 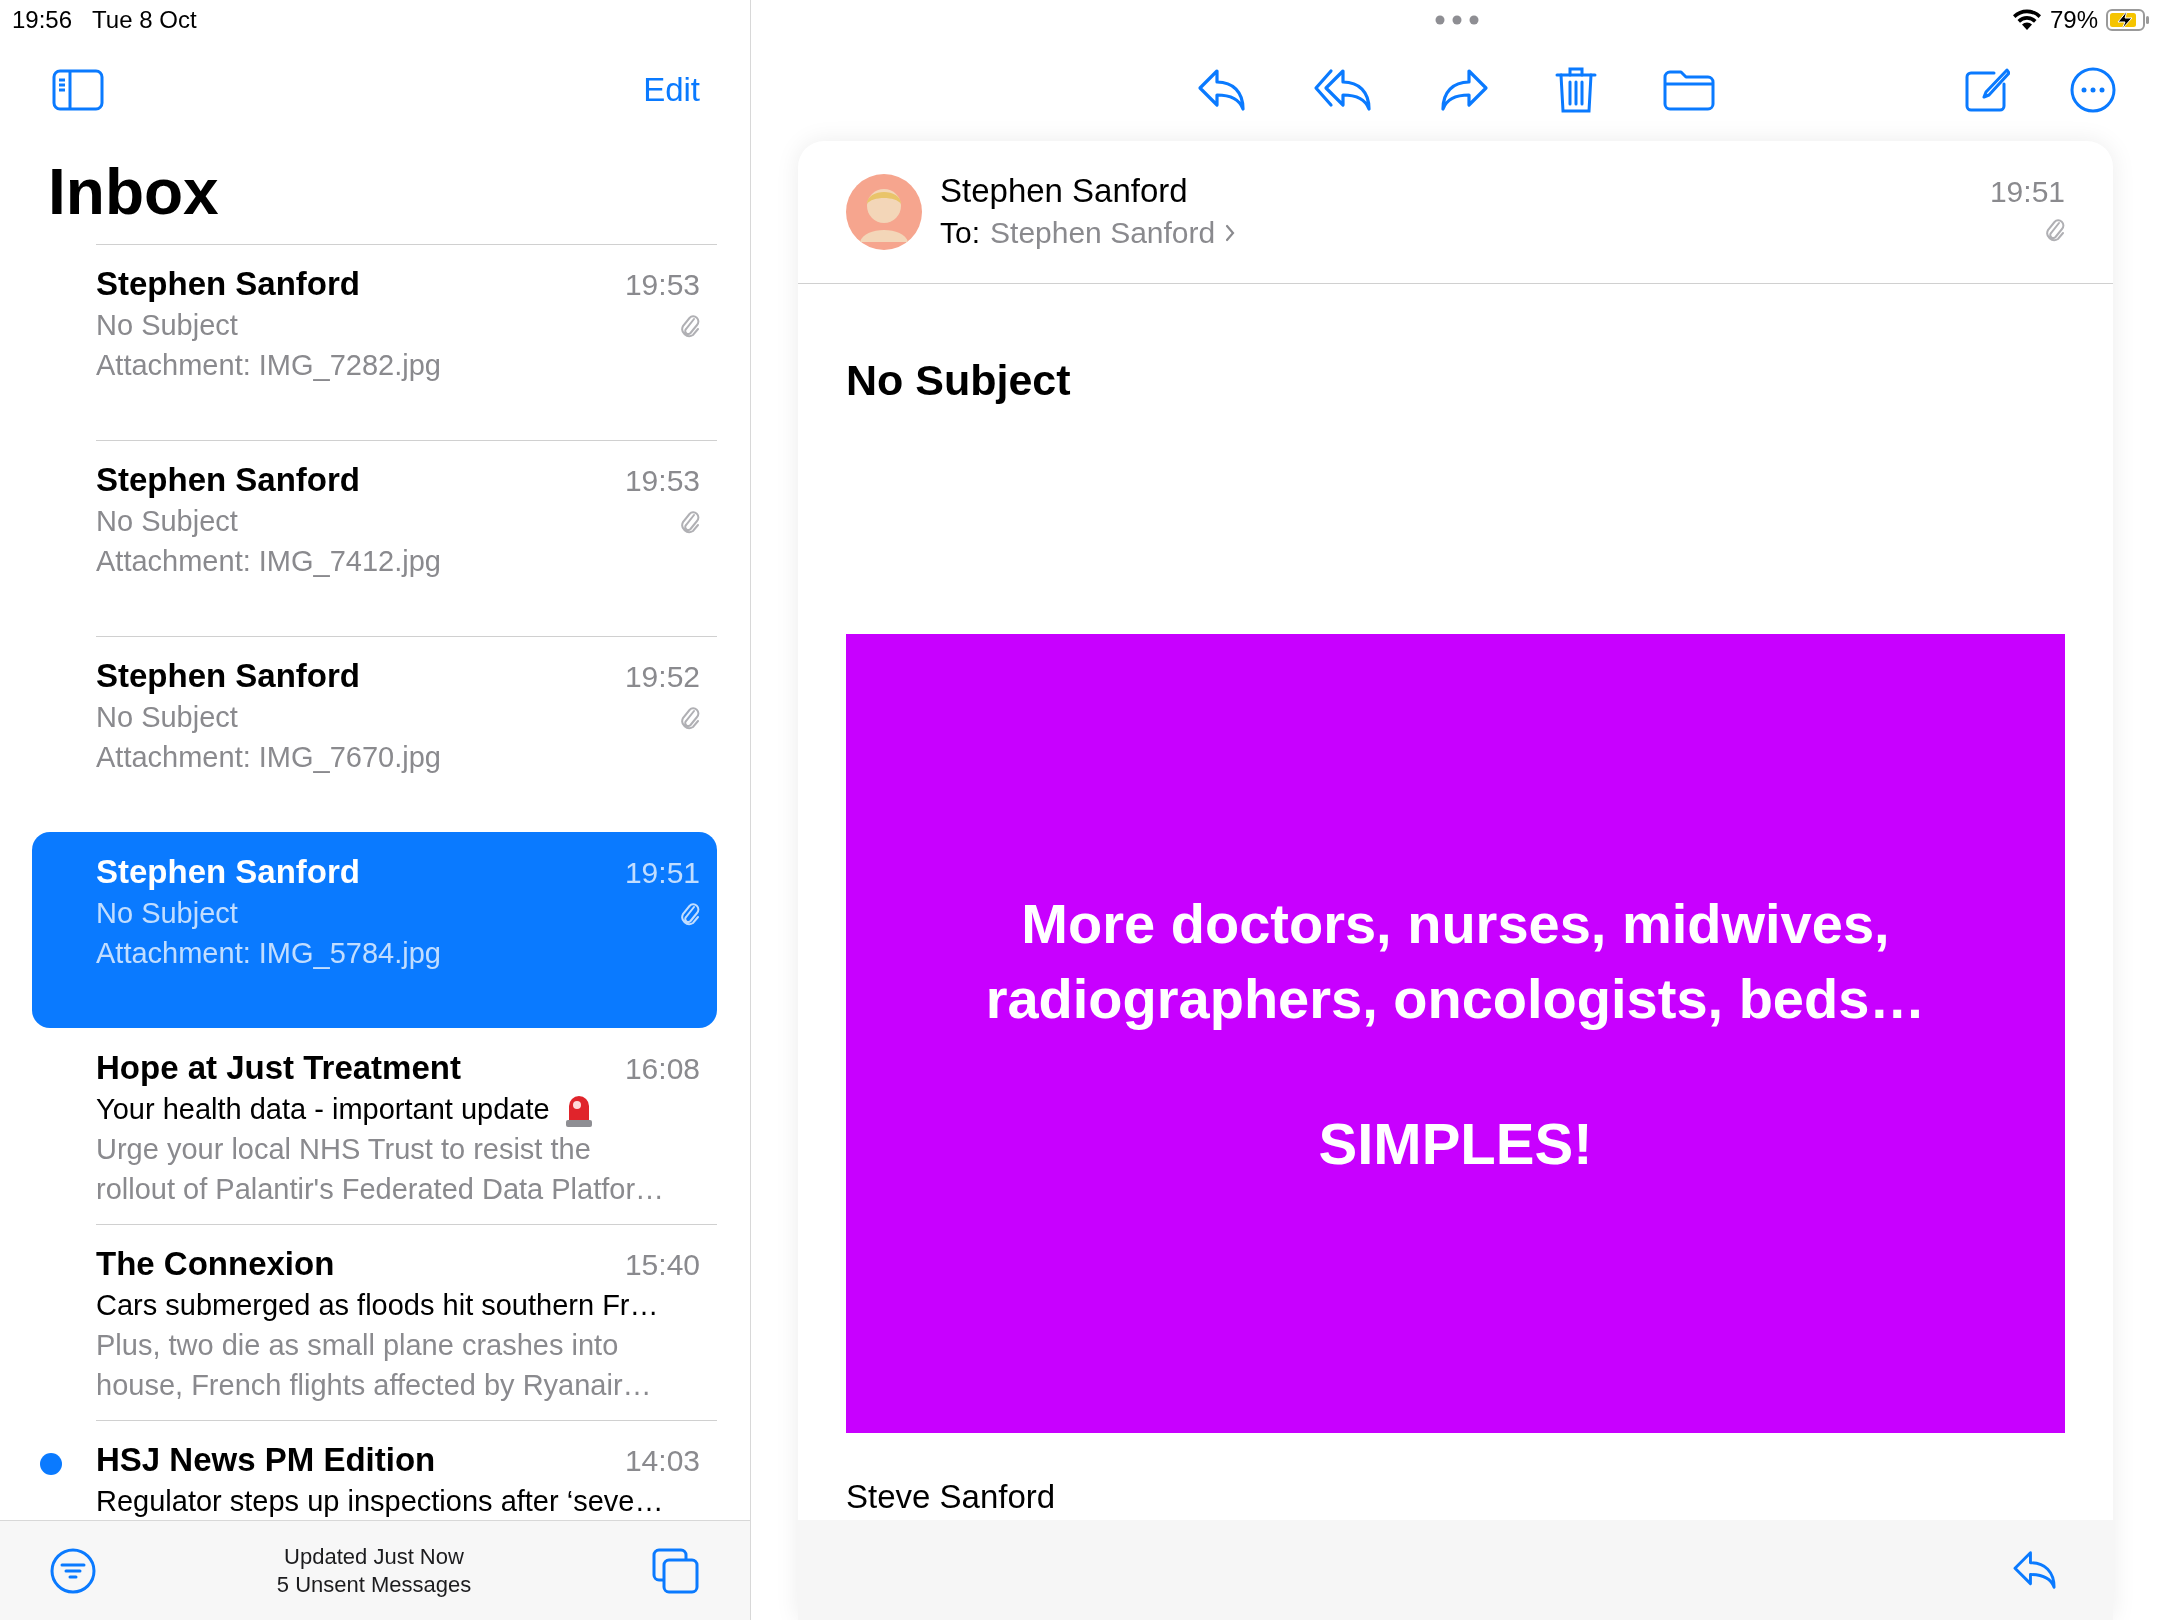 I want to click on reply-all-icon, so click(x=1342, y=90).